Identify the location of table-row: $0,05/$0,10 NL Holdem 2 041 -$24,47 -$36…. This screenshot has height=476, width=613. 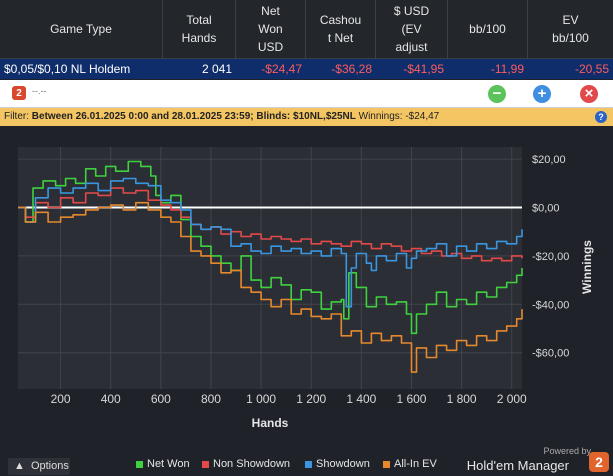
(306, 69).